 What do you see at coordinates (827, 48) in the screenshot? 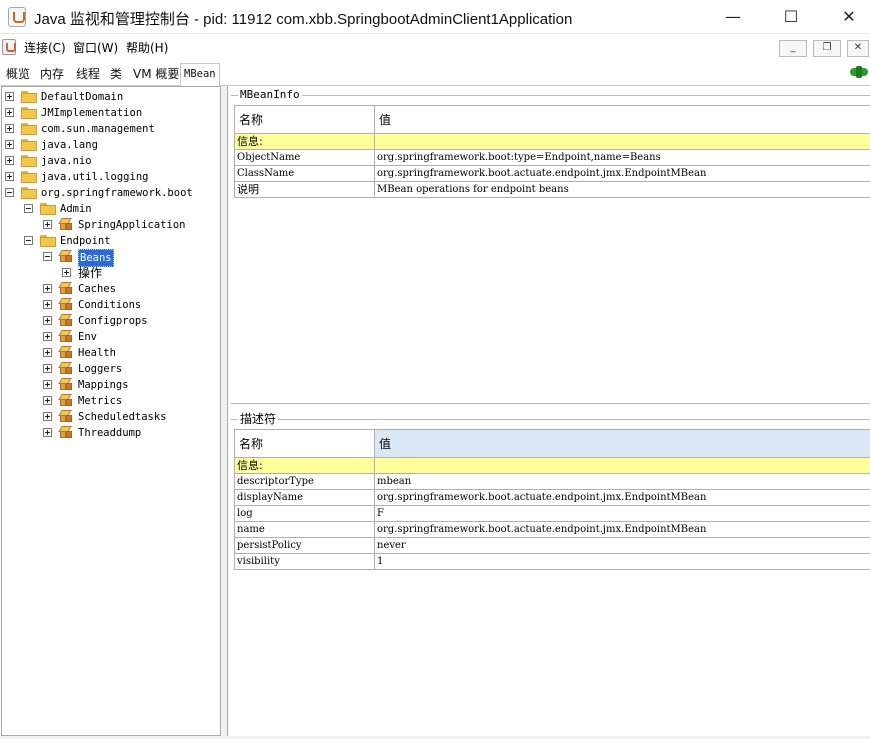
I see `mdi-restore-button: ❐` at bounding box center [827, 48].